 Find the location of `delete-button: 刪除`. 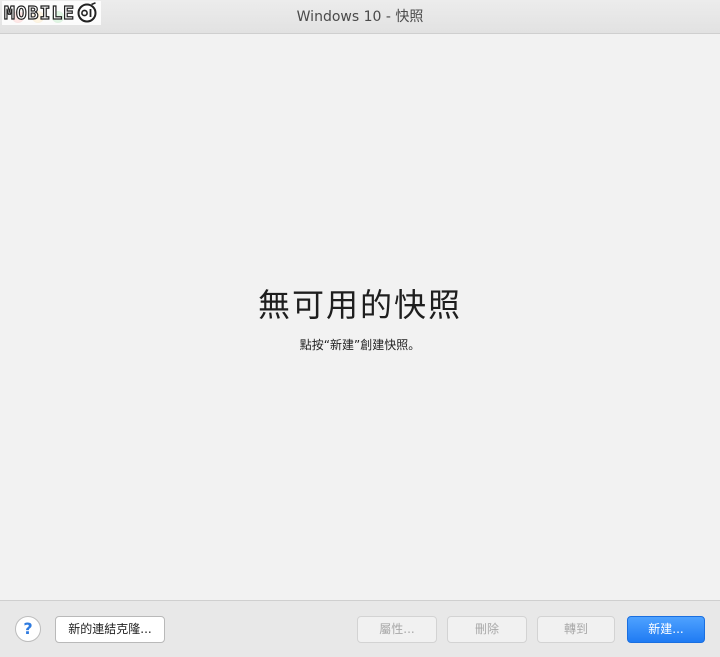

delete-button: 刪除 is located at coordinates (487, 629).